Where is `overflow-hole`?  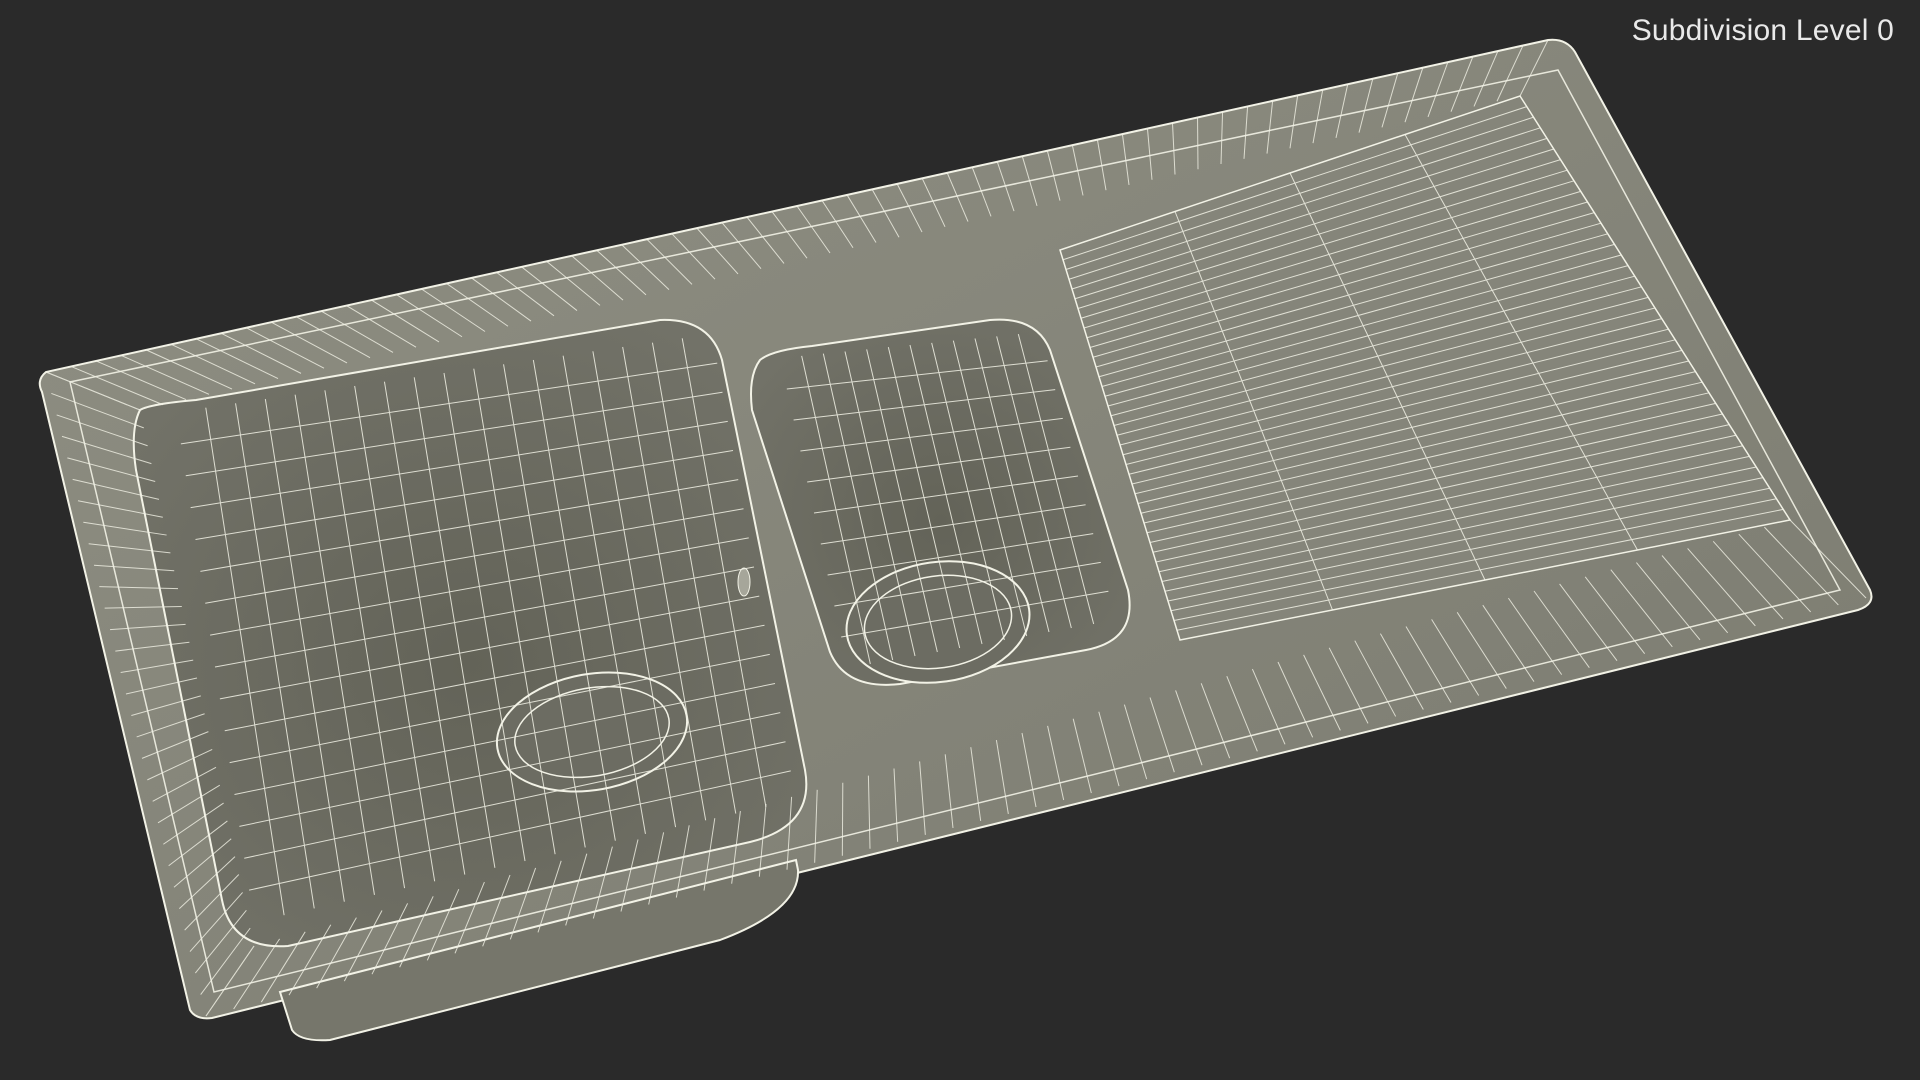
overflow-hole is located at coordinates (744, 582).